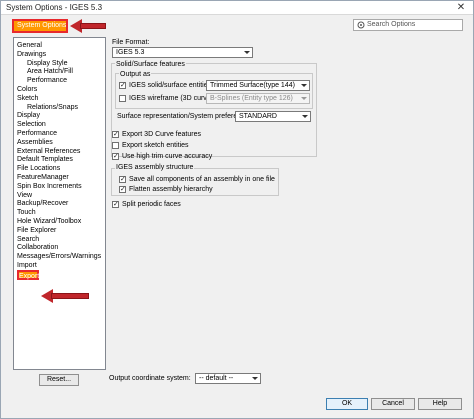 The image size is (474, 419). What do you see at coordinates (35, 142) in the screenshot?
I see `sidebar-item-assemblies: Assemblies` at bounding box center [35, 142].